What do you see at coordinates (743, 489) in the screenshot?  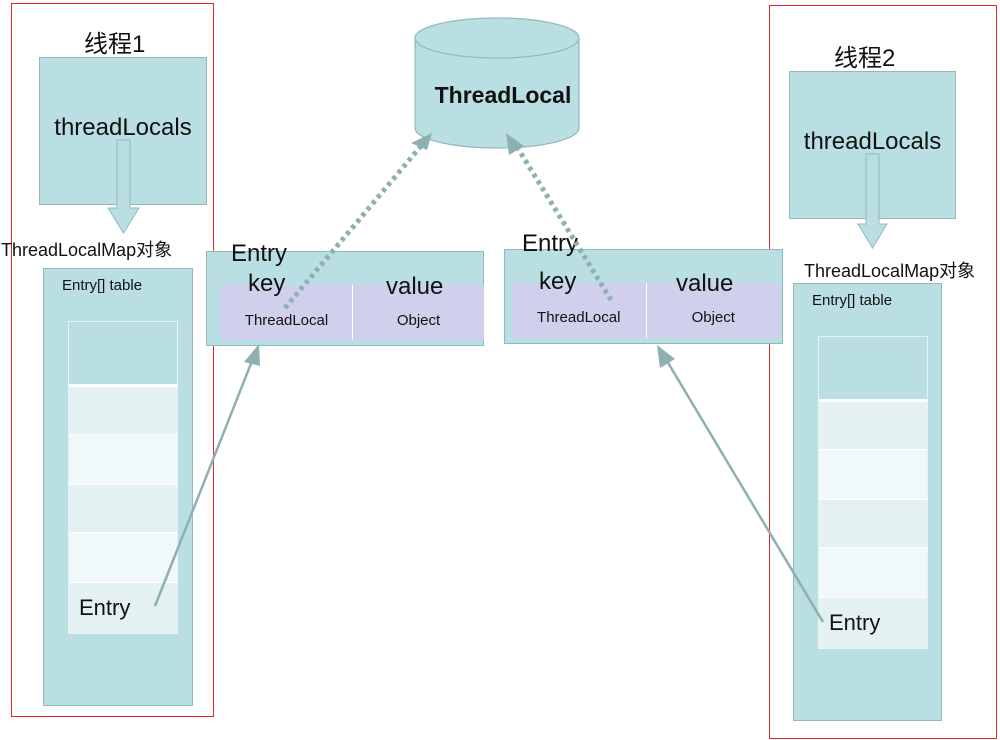 I see `thread2-entry-ref-arrow` at bounding box center [743, 489].